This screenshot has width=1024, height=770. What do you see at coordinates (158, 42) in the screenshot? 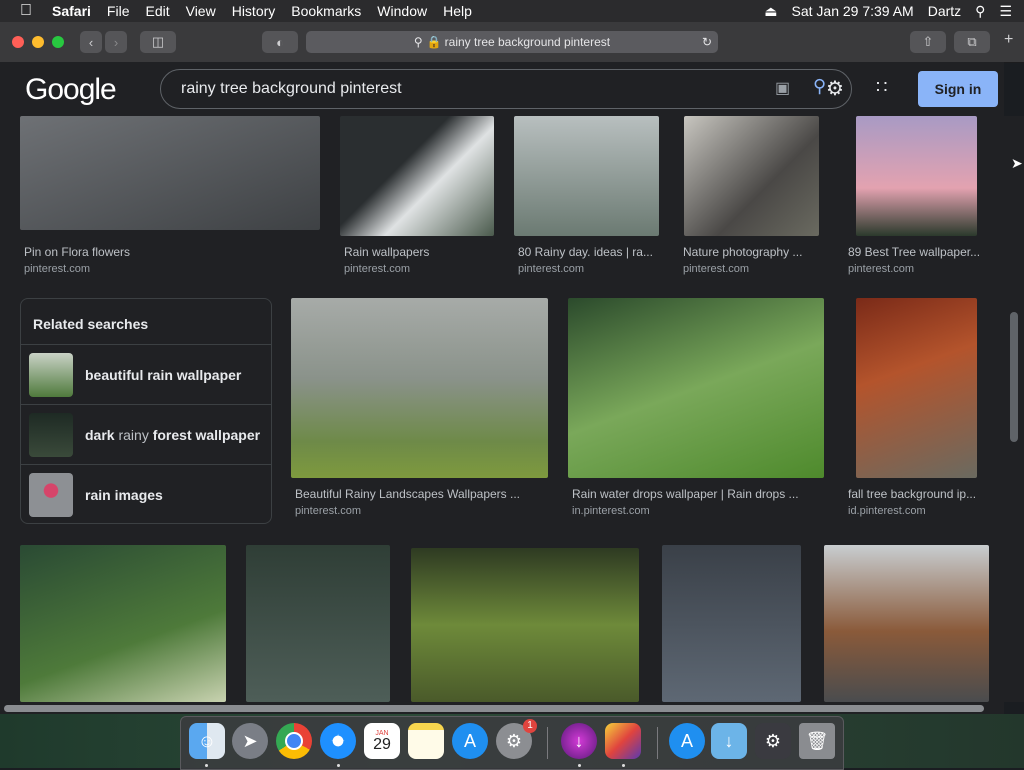
I see `sidebar-toggle-icon: ◫` at bounding box center [158, 42].